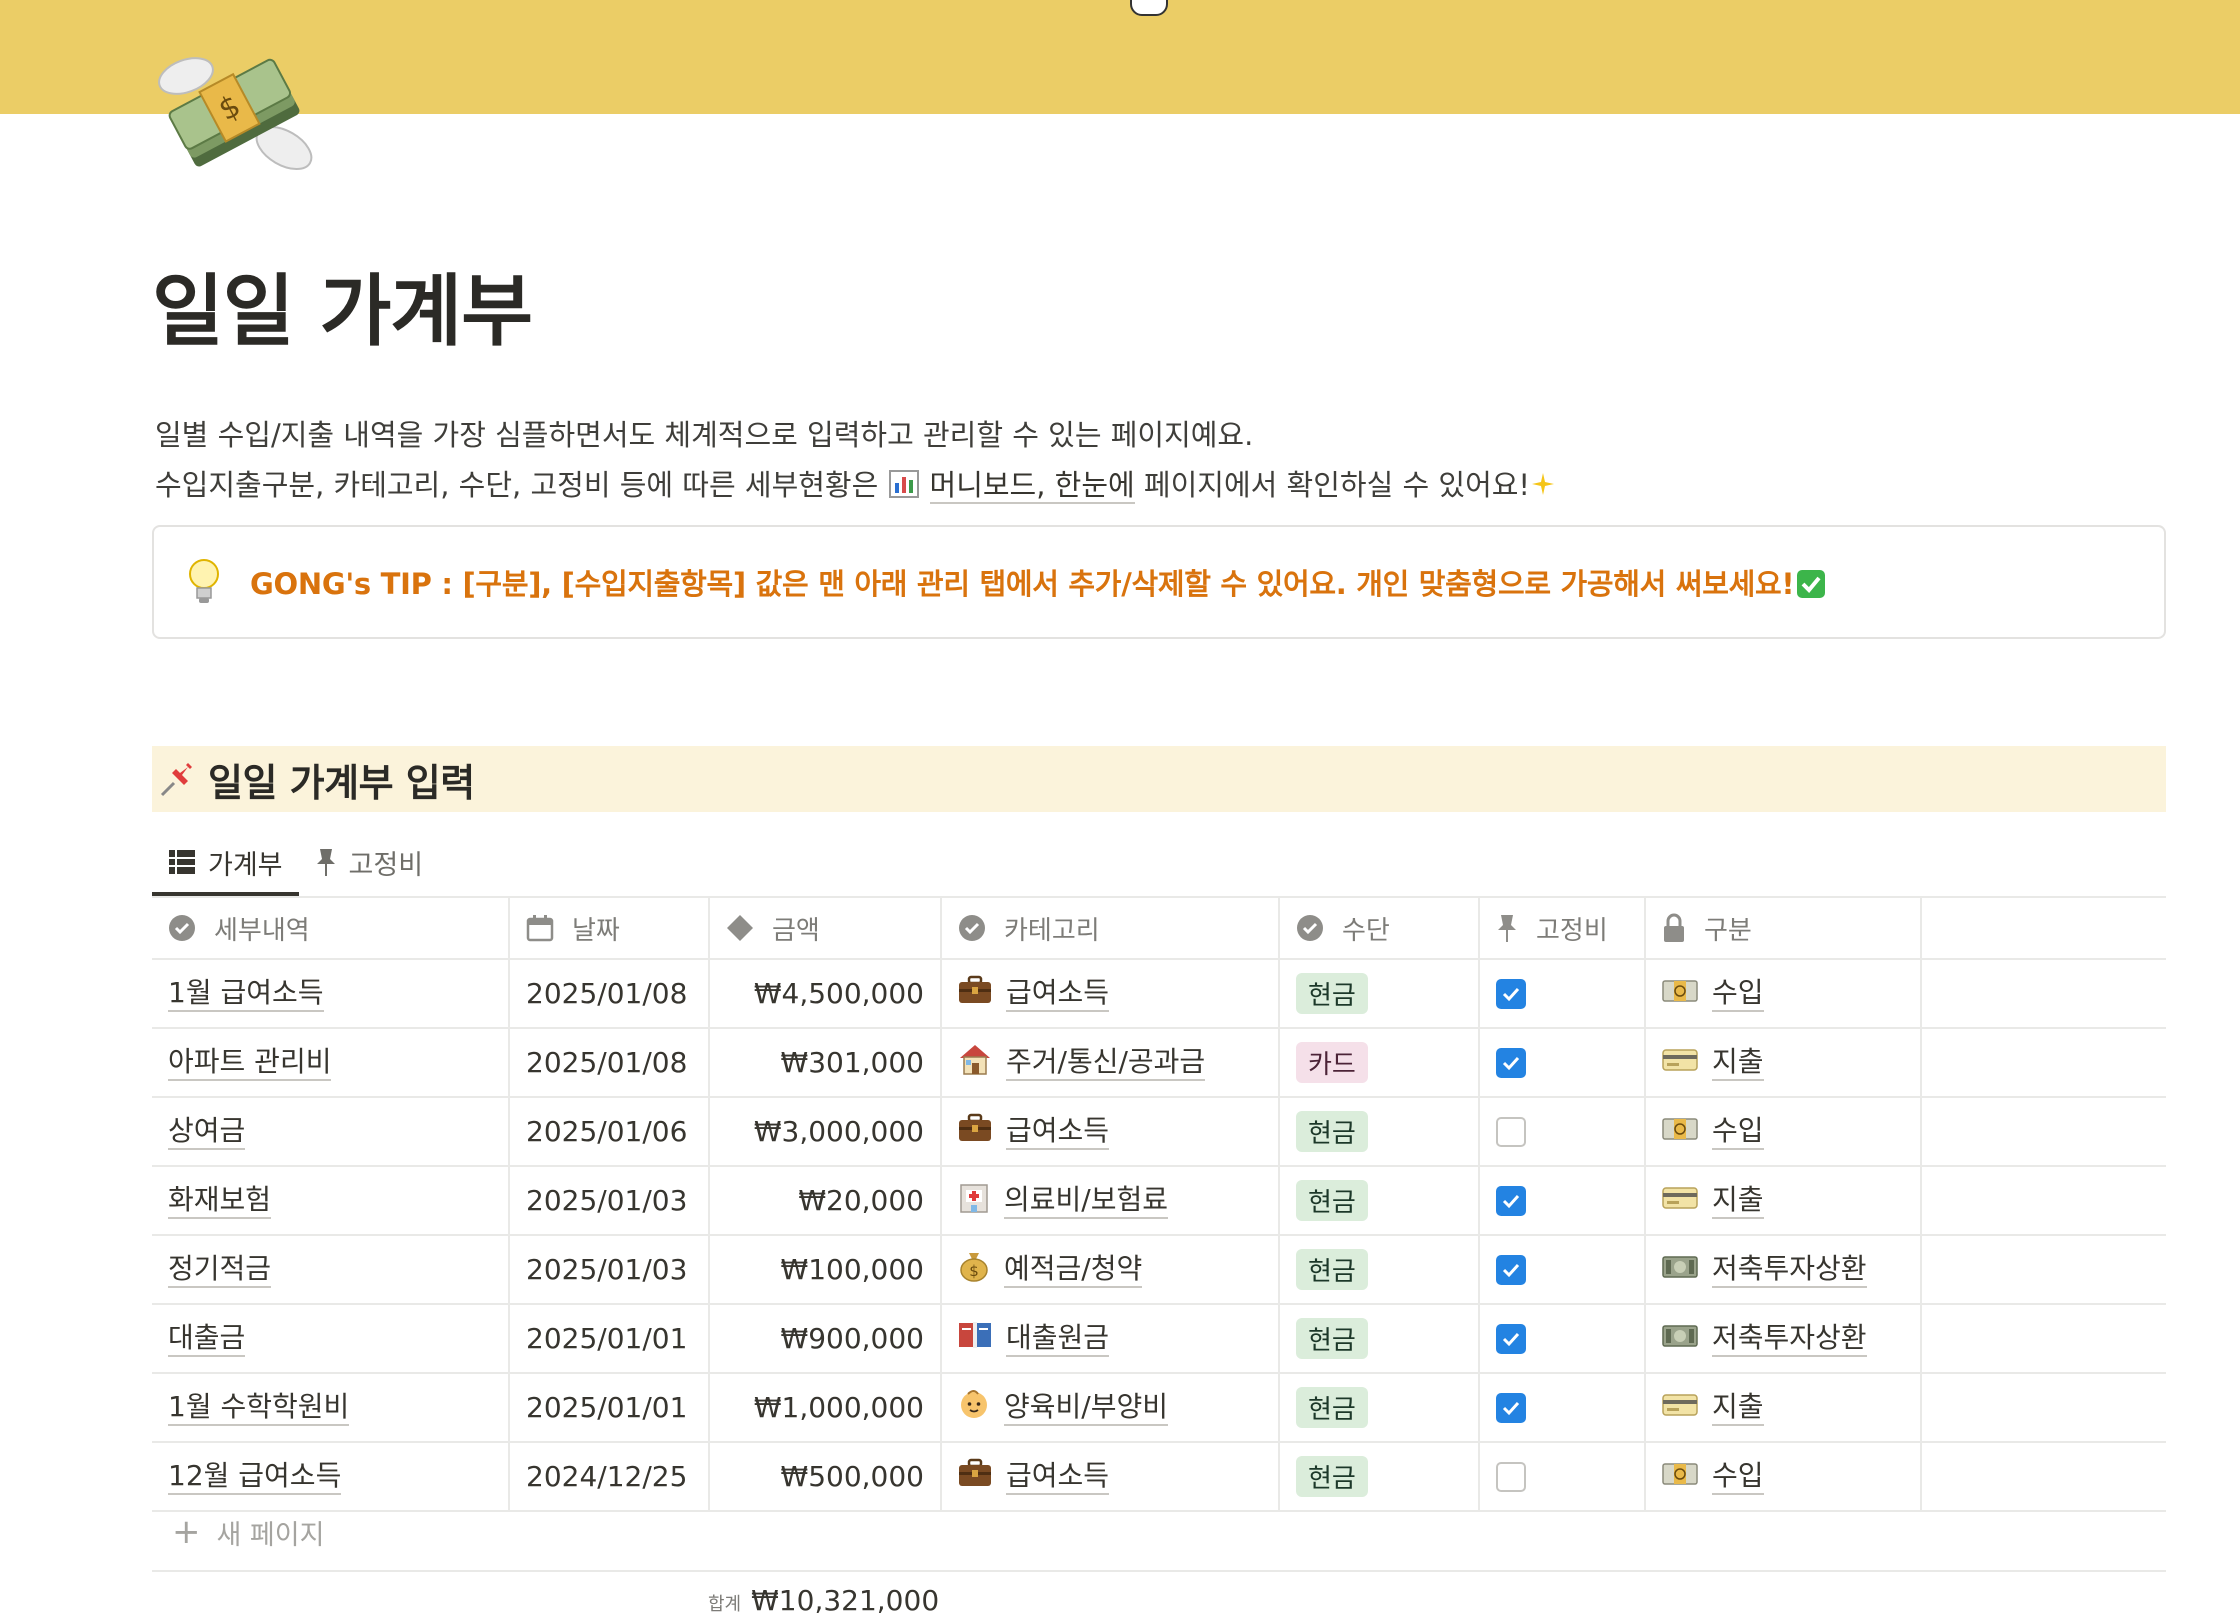 Image resolution: width=2240 pixels, height=1622 pixels. I want to click on cell-detail: 대출금, so click(331, 1338).